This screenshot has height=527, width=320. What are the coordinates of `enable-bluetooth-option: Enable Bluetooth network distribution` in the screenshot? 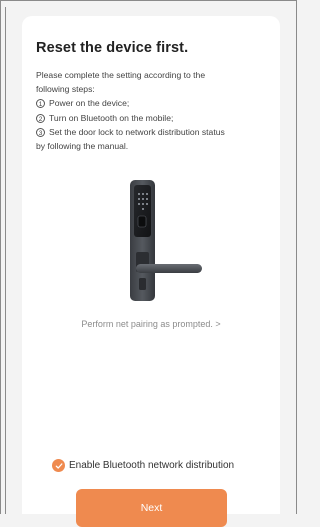 It's located at (143, 465).